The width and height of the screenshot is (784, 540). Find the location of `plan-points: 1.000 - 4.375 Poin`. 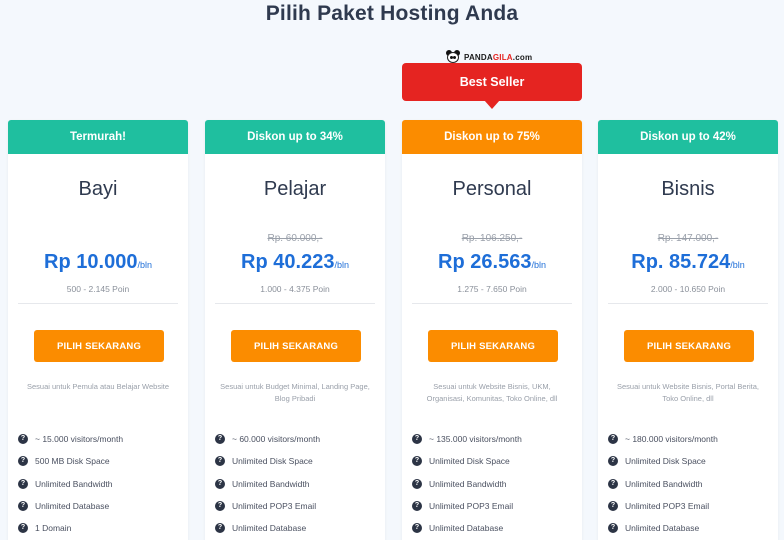

plan-points: 1.000 - 4.375 Poin is located at coordinates (295, 289).